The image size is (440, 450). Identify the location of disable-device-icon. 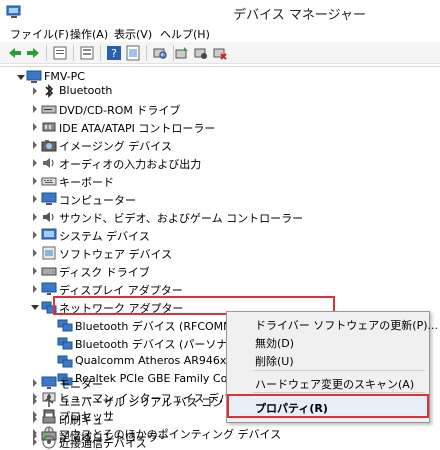
(201, 53).